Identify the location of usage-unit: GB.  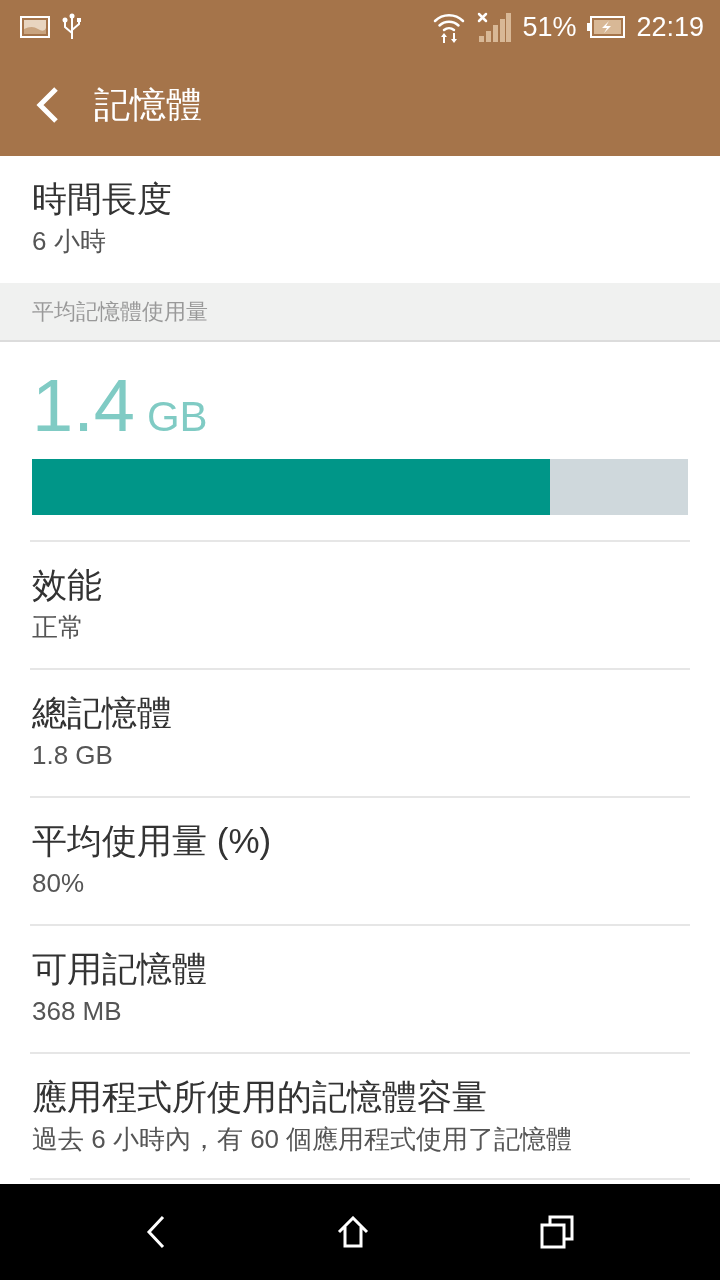
(177, 417).